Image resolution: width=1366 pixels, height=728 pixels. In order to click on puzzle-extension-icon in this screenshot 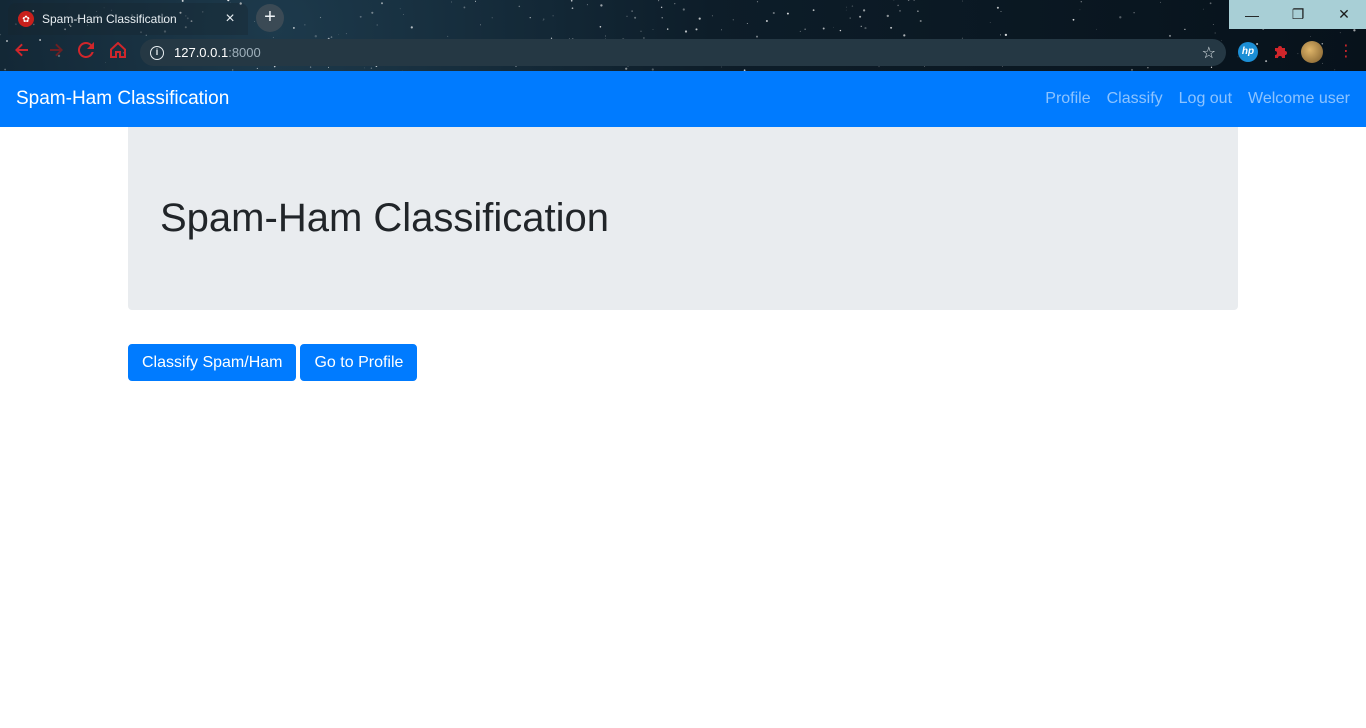, I will do `click(1280, 52)`.